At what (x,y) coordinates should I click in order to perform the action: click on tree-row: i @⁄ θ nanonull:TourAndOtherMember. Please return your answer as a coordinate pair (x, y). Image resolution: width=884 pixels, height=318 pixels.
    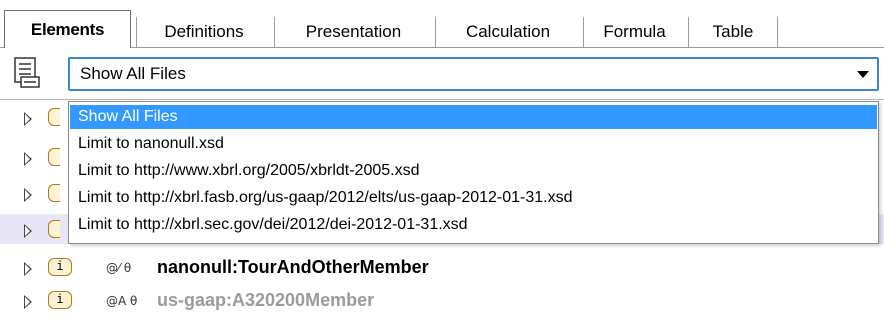
    Looking at the image, I should click on (442, 267).